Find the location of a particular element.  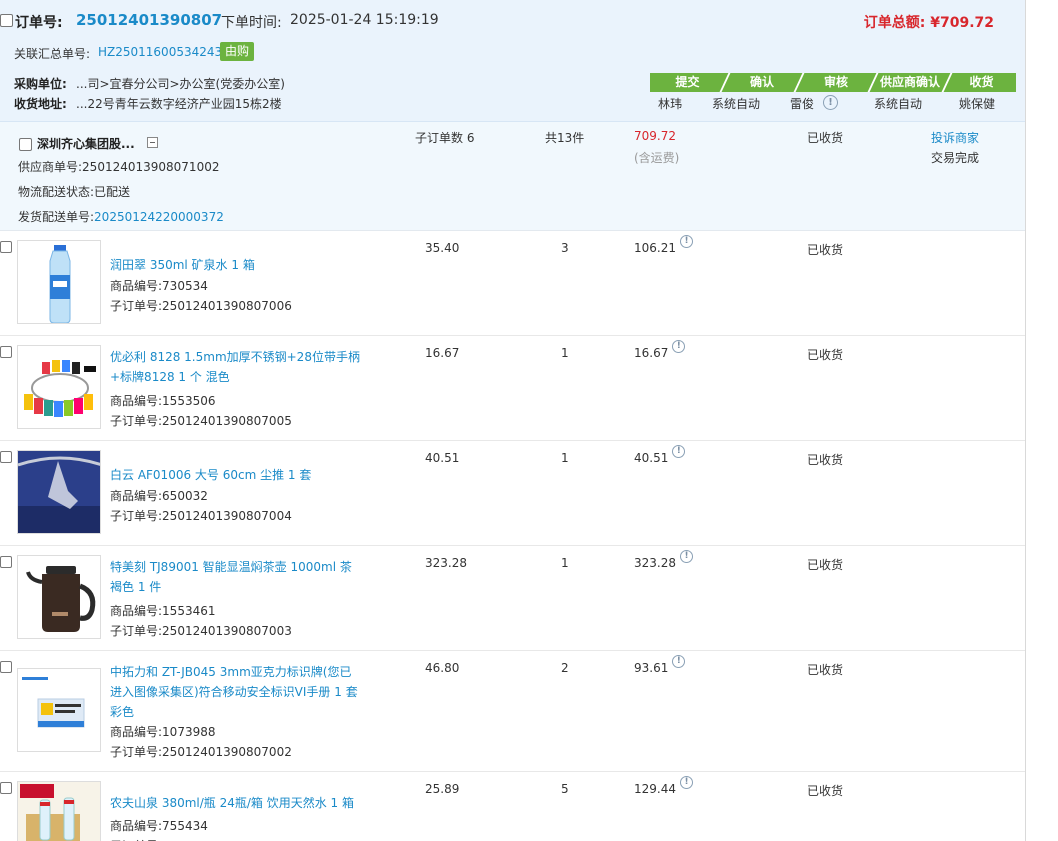

approval-progress-bar: 提交 确认 审核 供应商确认 收货 is located at coordinates (833, 82).